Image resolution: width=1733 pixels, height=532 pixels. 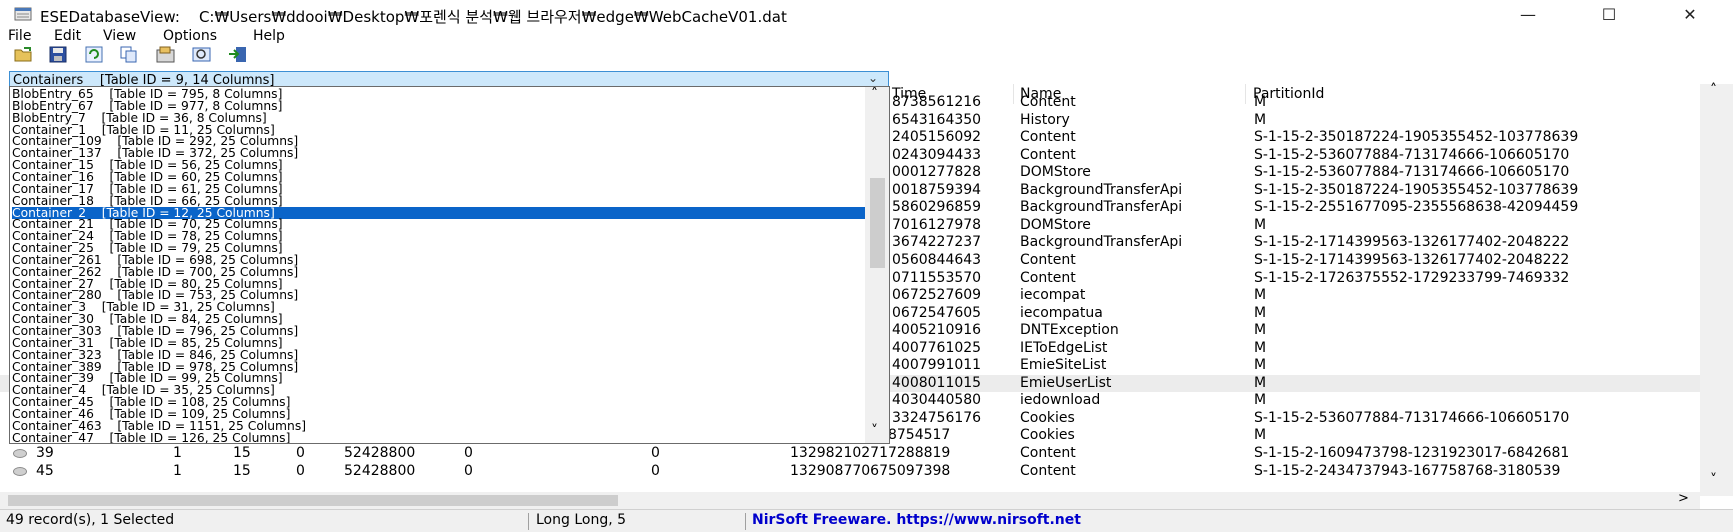 I want to click on cell-id: 39, so click(x=45, y=453).